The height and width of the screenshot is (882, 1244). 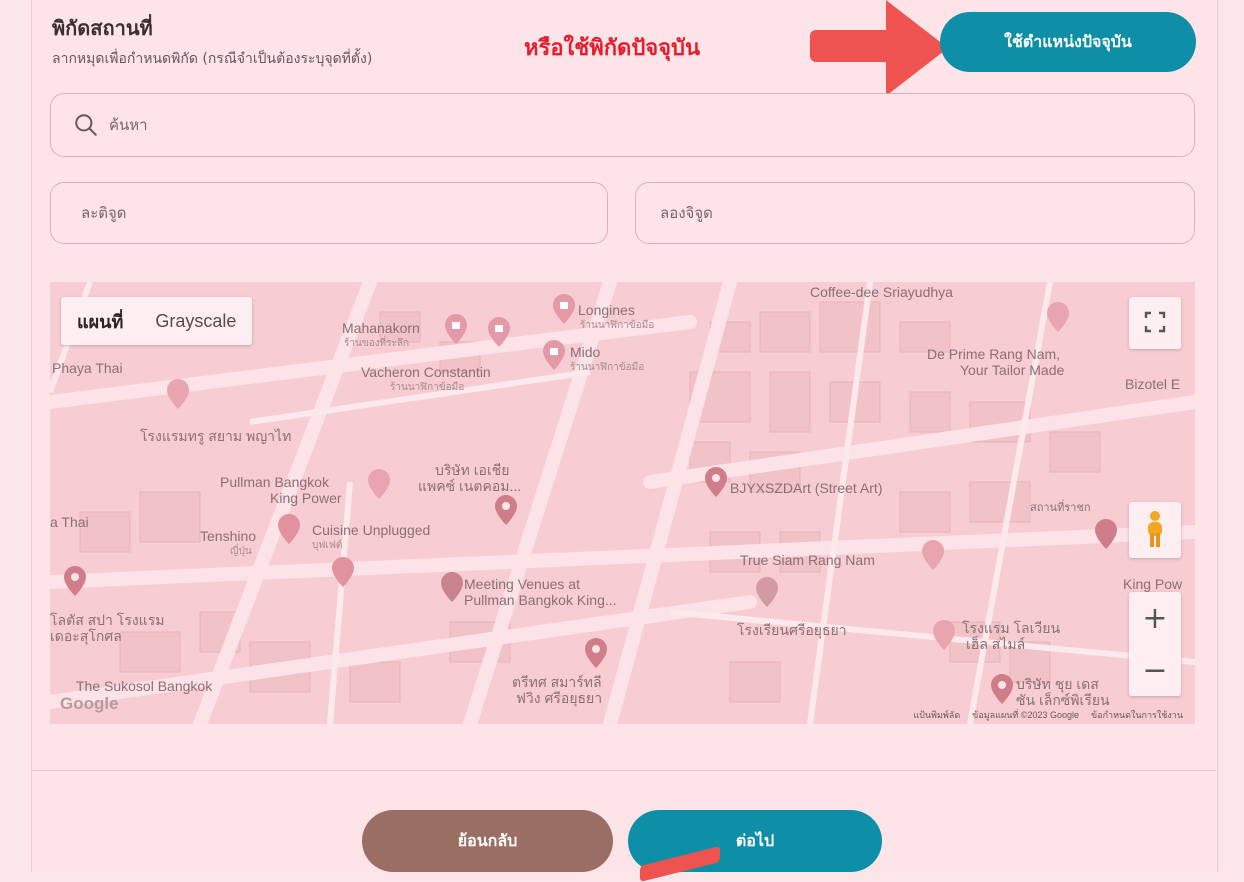 What do you see at coordinates (994, 354) in the screenshot?
I see `map-label-deprime-1: De Prime Rang Nam,` at bounding box center [994, 354].